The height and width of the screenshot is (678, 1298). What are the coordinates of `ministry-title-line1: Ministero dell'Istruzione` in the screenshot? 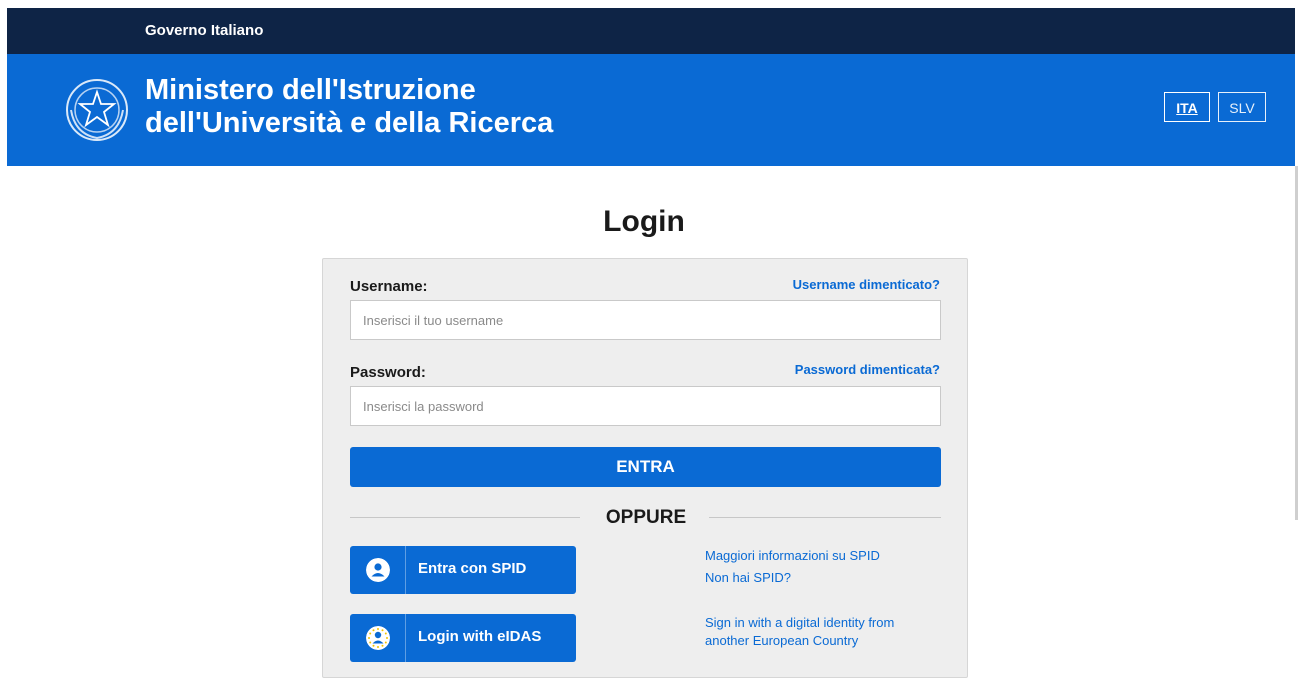 It's located at (310, 90).